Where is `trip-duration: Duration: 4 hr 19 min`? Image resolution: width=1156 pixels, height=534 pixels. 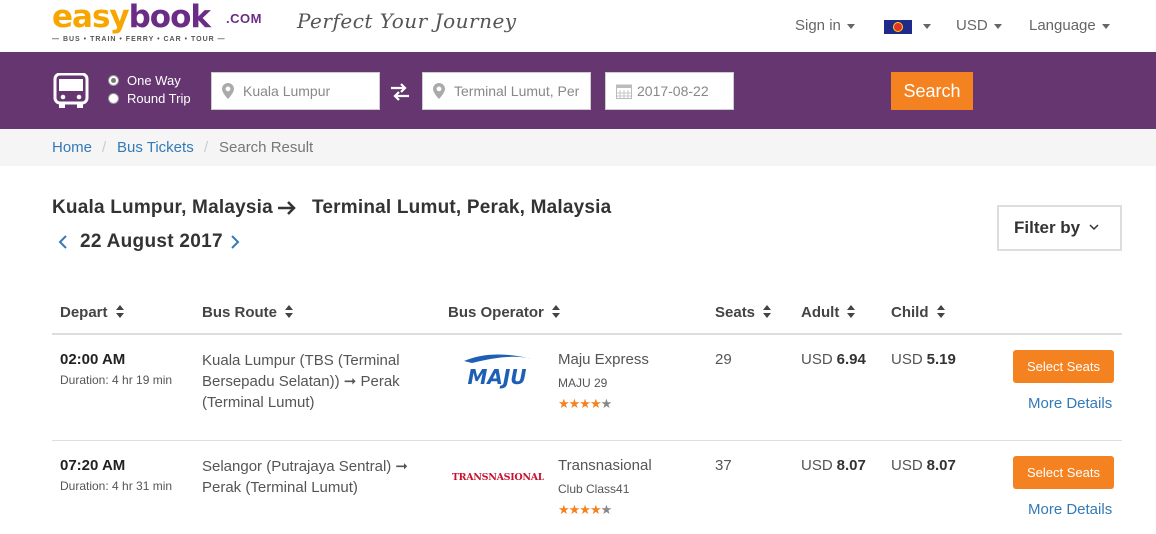 trip-duration: Duration: 4 hr 19 min is located at coordinates (116, 380).